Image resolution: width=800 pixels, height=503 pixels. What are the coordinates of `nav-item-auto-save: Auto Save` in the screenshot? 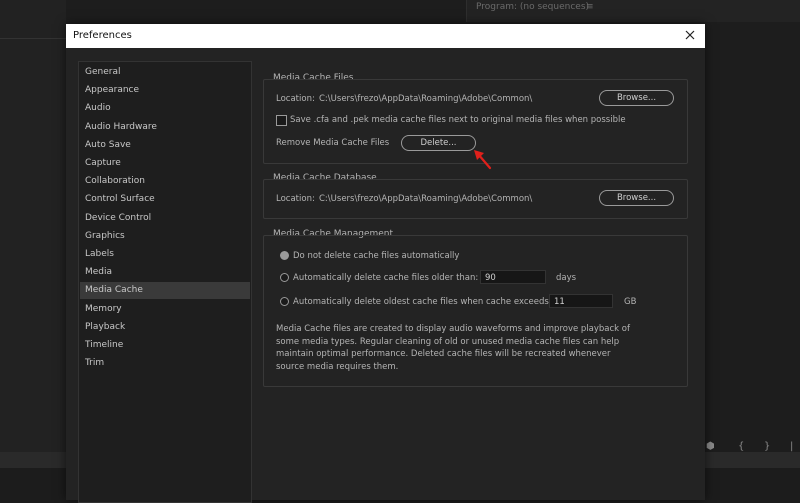 It's located at (165, 145).